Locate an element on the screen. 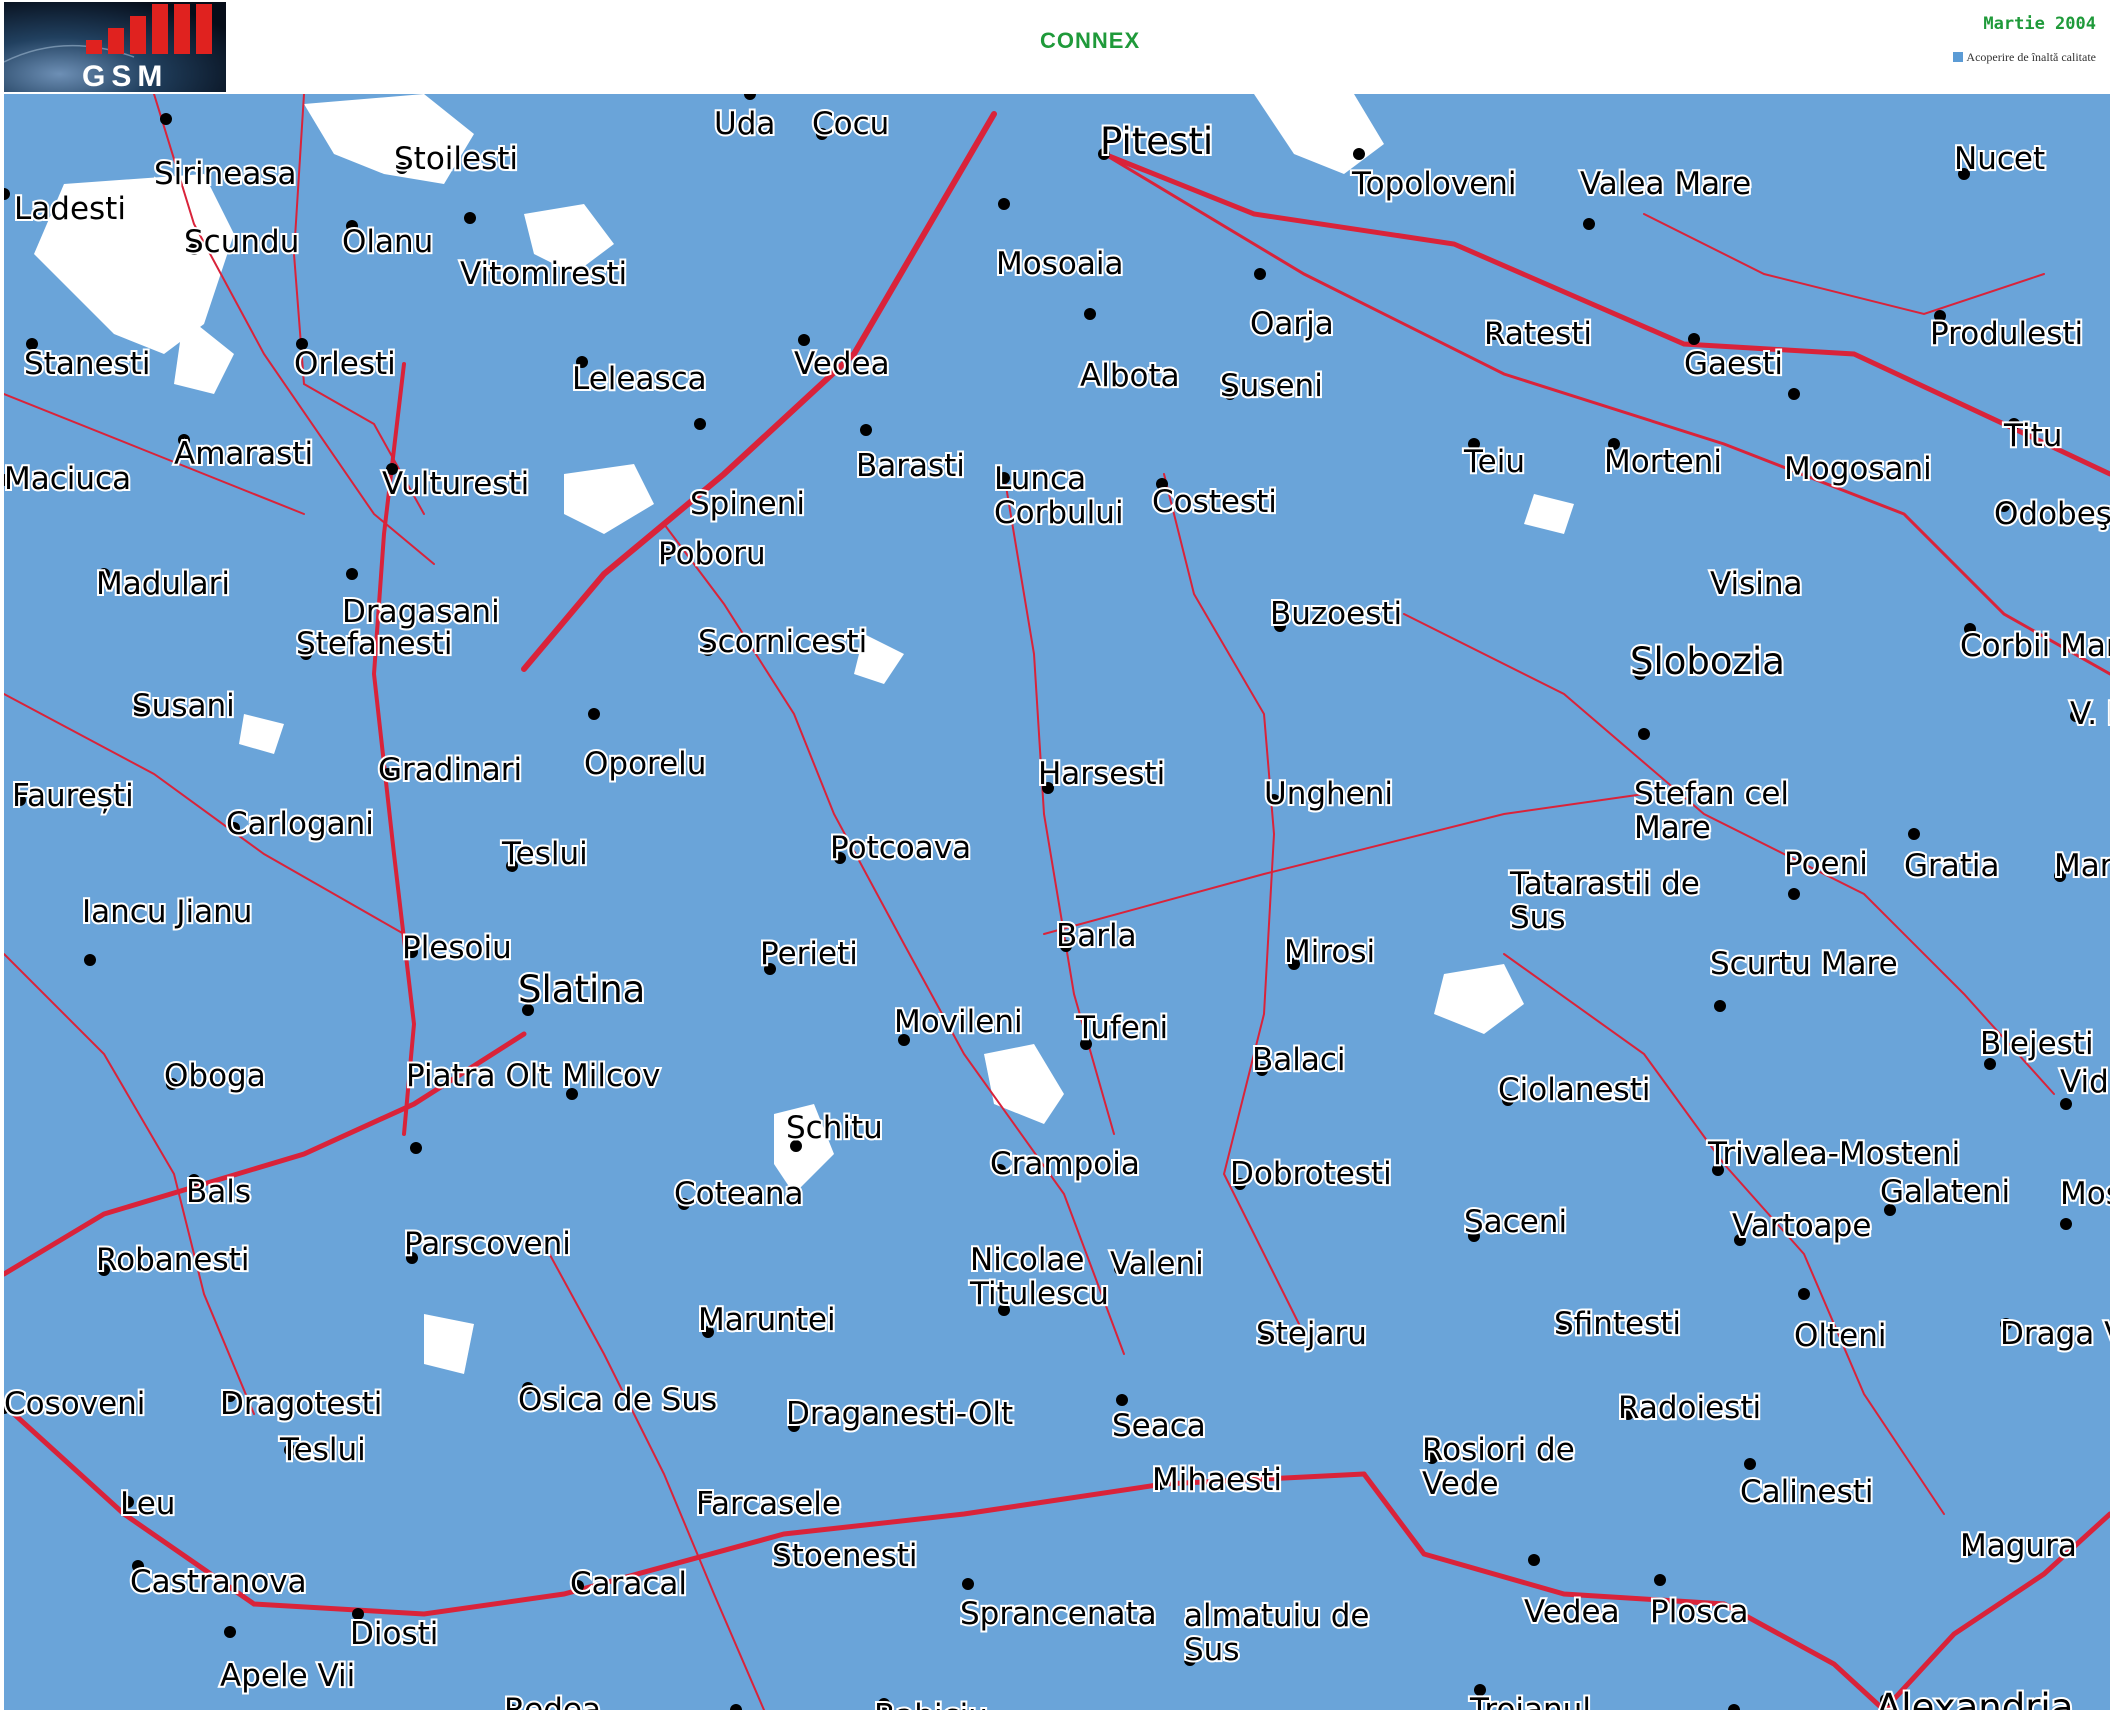  legend-swatch-icon is located at coordinates (1958, 57).